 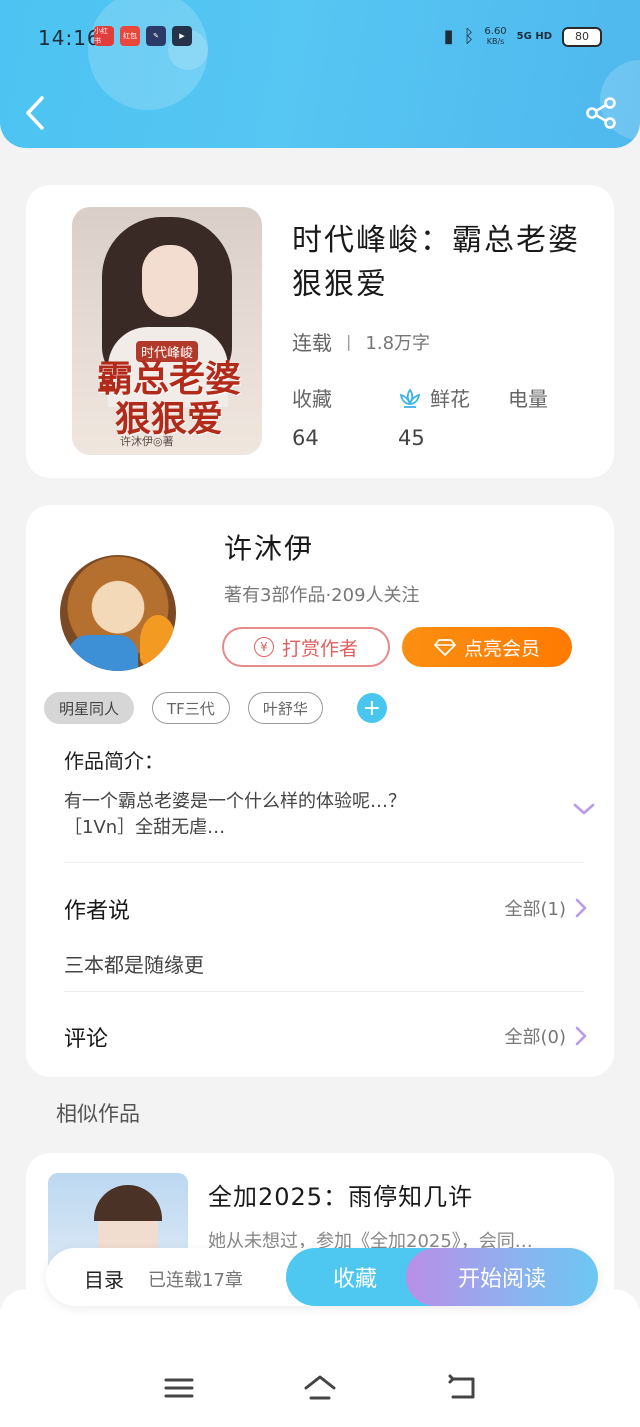 What do you see at coordinates (354, 1279) in the screenshot?
I see `favorites-label: 收藏` at bounding box center [354, 1279].